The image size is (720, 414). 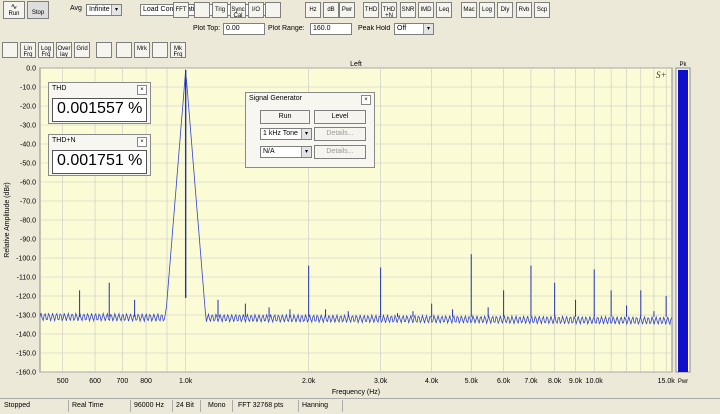 I want to click on x-tick-label: 700, so click(x=123, y=381).